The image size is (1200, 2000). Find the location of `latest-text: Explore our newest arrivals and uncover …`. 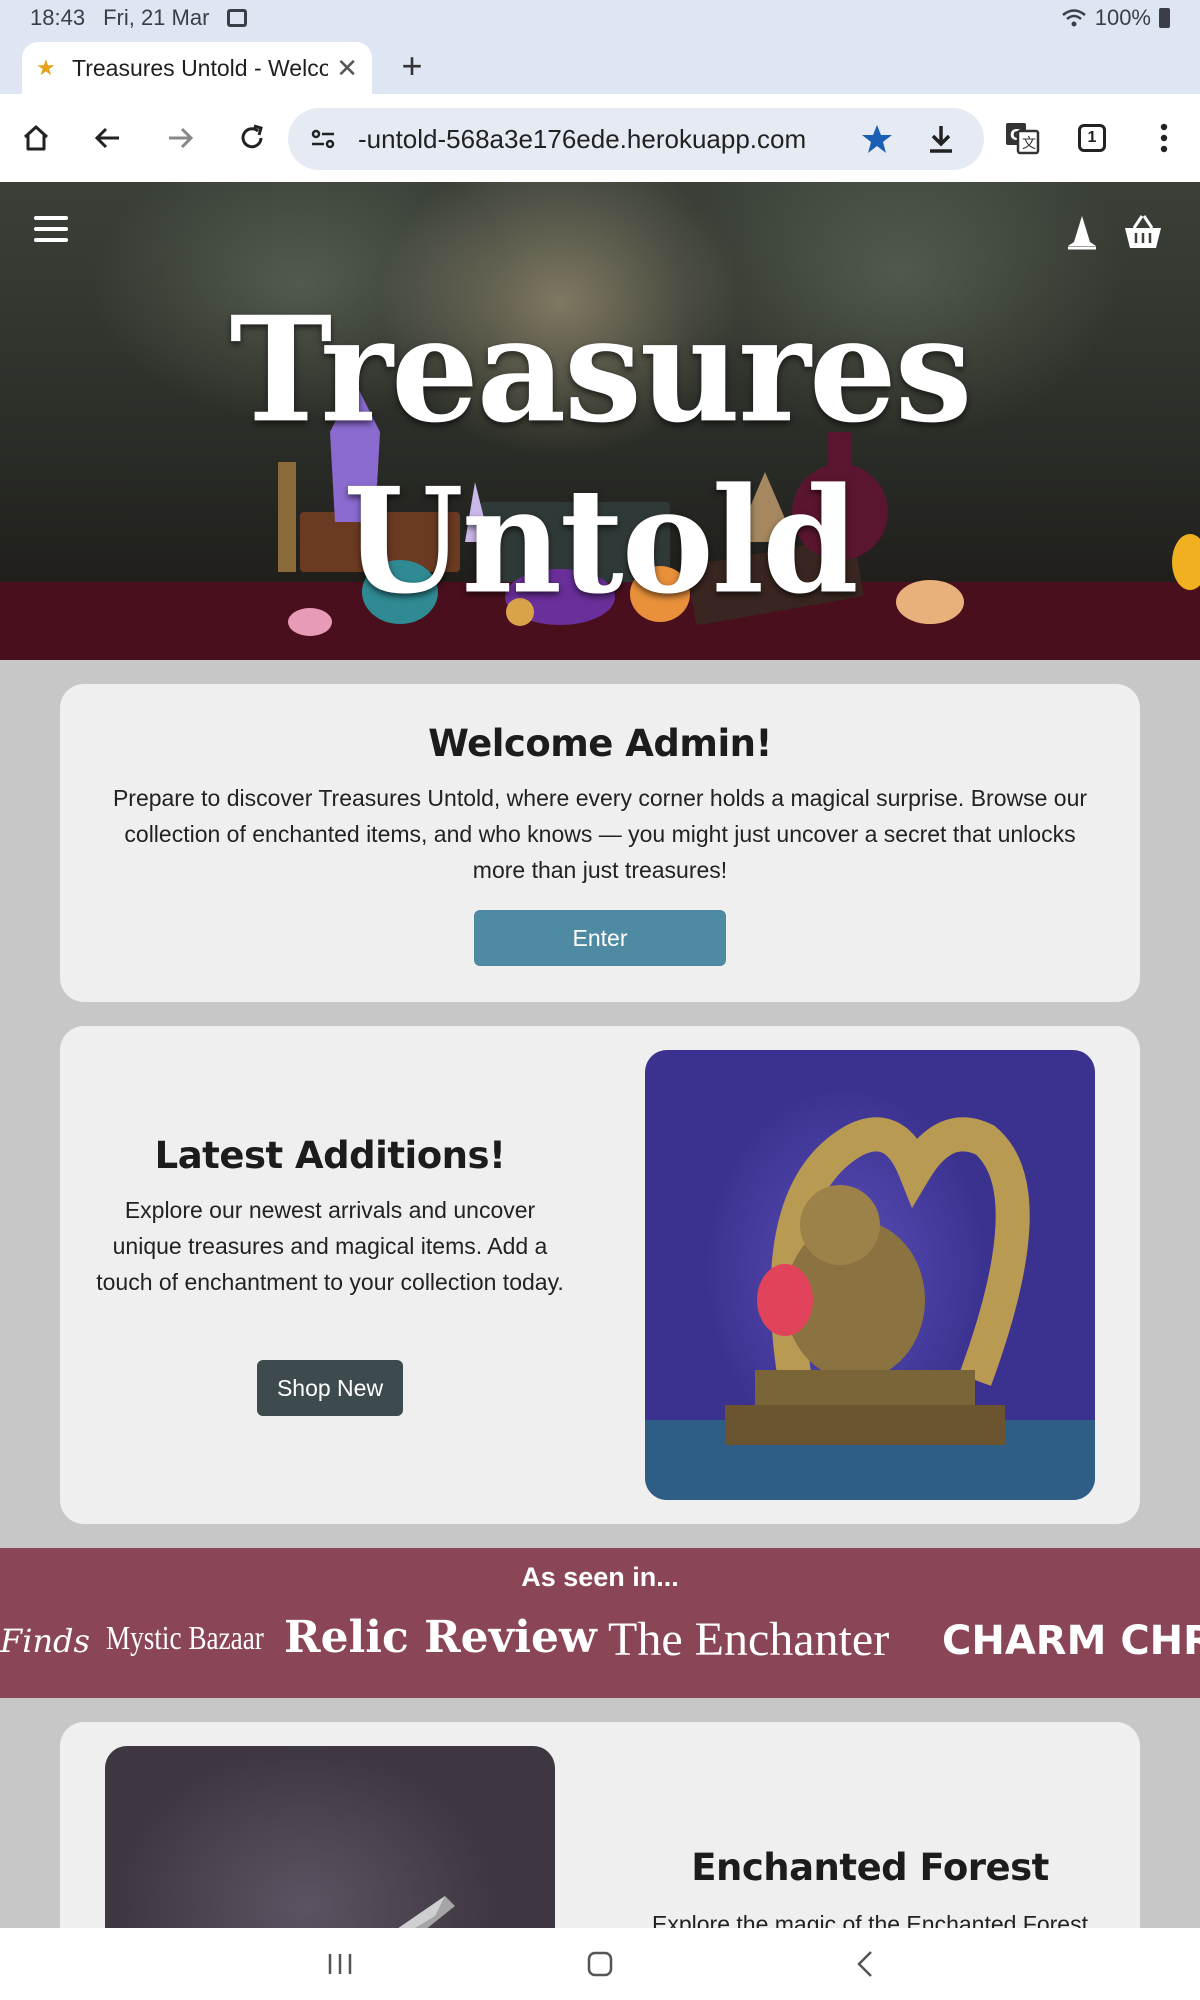

latest-text: Explore our newest arrivals and uncover … is located at coordinates (330, 1246).